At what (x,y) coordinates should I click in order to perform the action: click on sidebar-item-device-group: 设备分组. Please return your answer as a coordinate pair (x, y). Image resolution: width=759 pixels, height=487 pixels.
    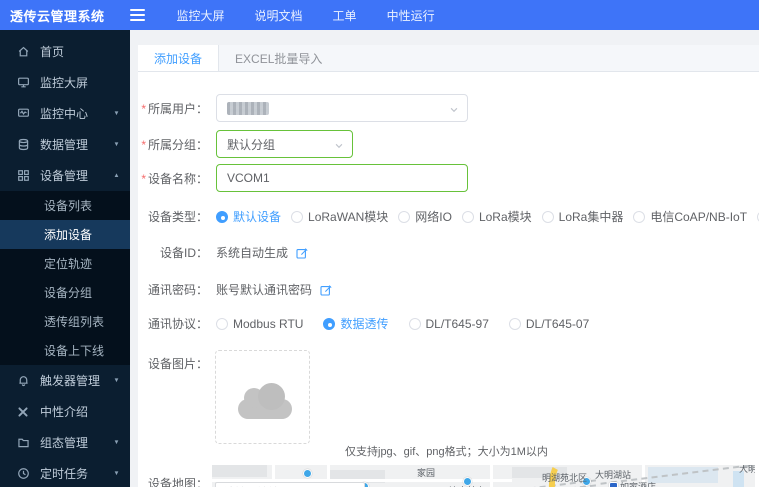
    Looking at the image, I should click on (65, 292).